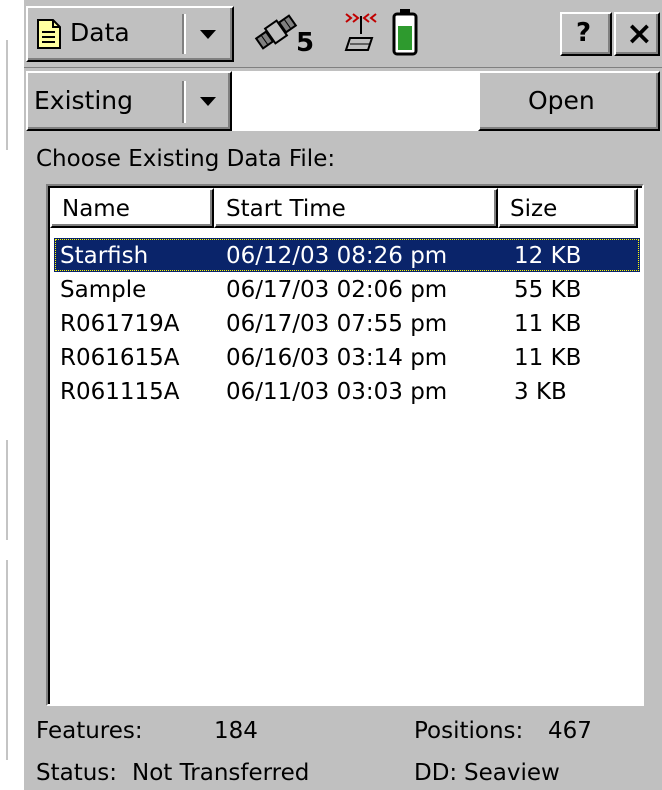 This screenshot has height=790, width=662. What do you see at coordinates (548, 256) in the screenshot?
I see `row-size: 12 KB` at bounding box center [548, 256].